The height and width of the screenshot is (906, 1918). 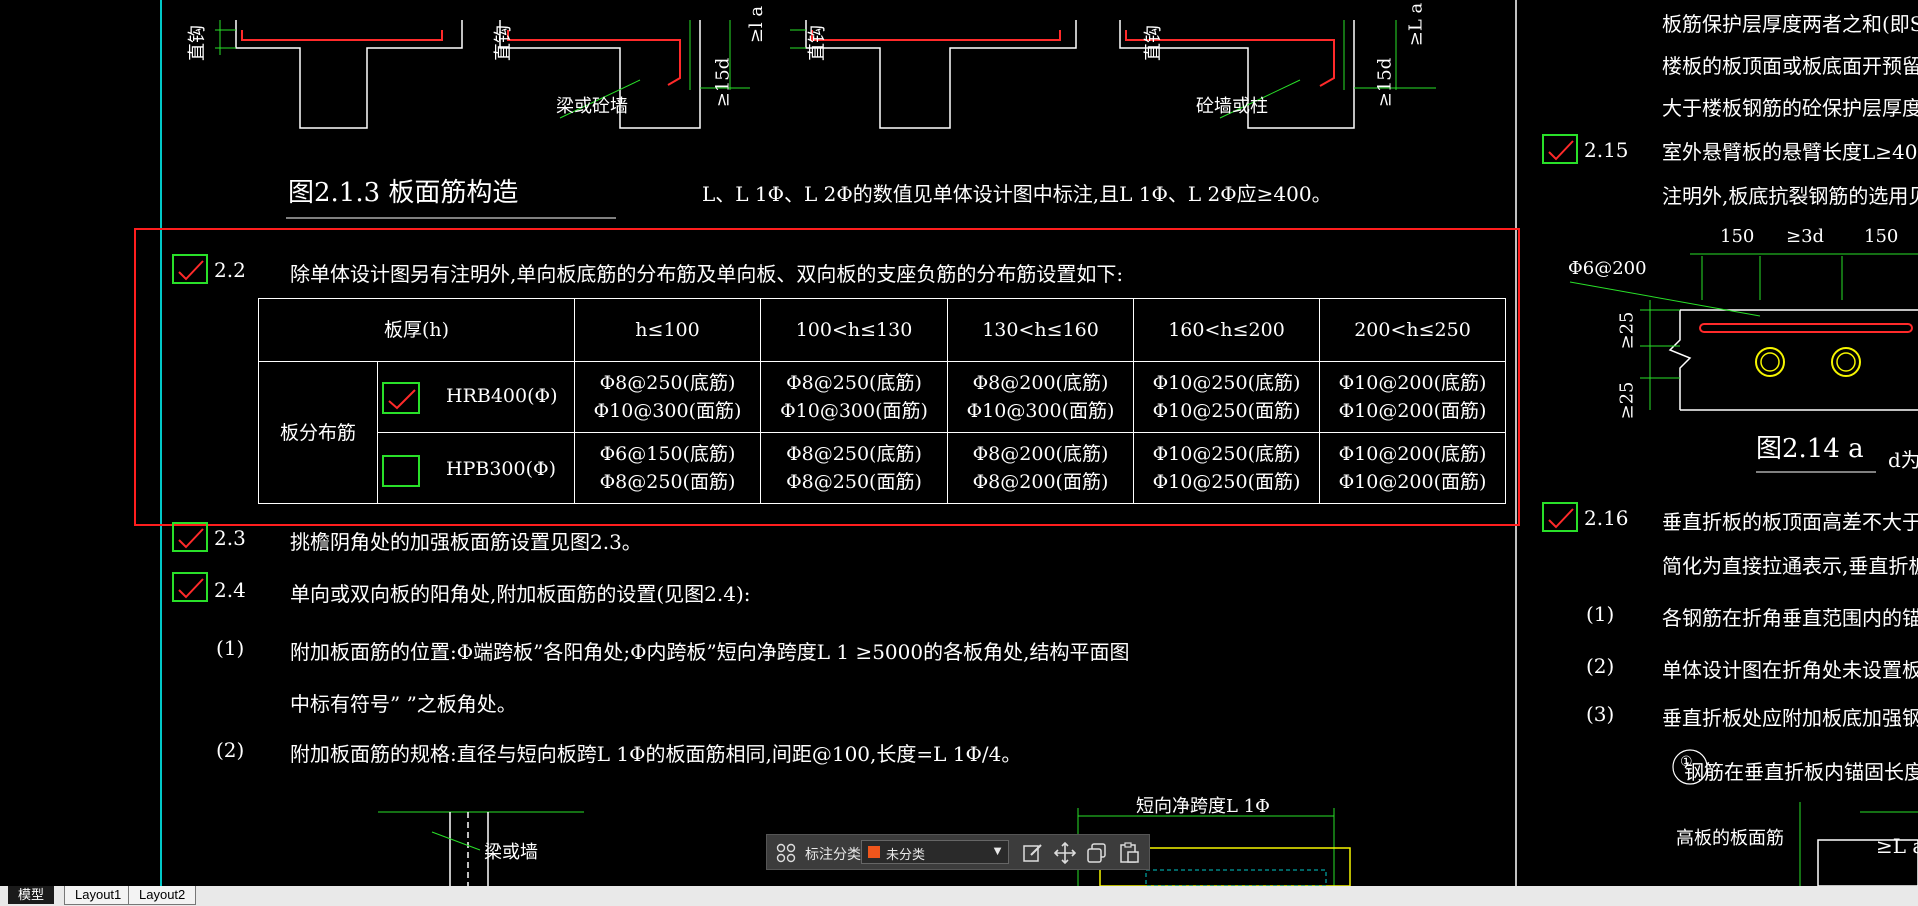 I want to click on dim-la-2: ≥L a, so click(x=1416, y=24).